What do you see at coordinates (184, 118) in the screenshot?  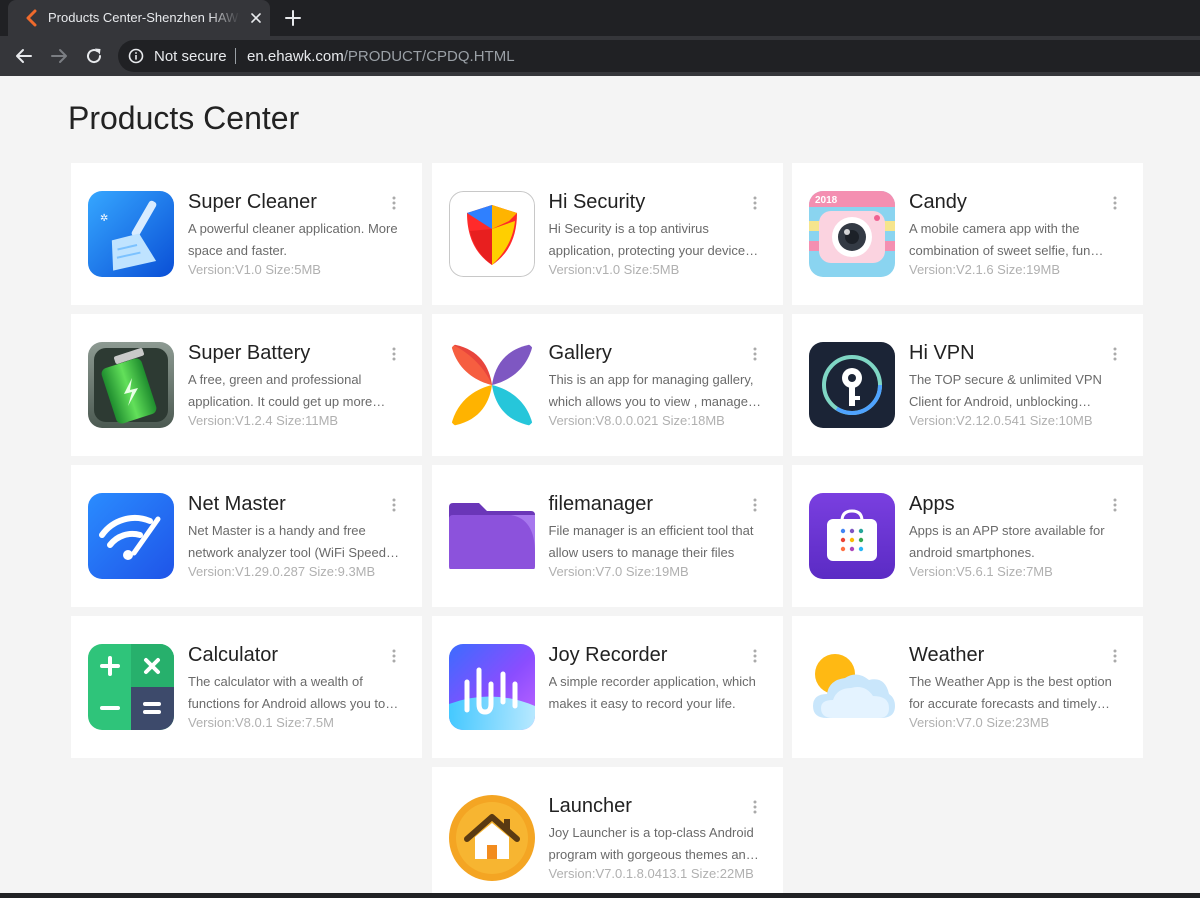 I see `page-title: Products Center` at bounding box center [184, 118].